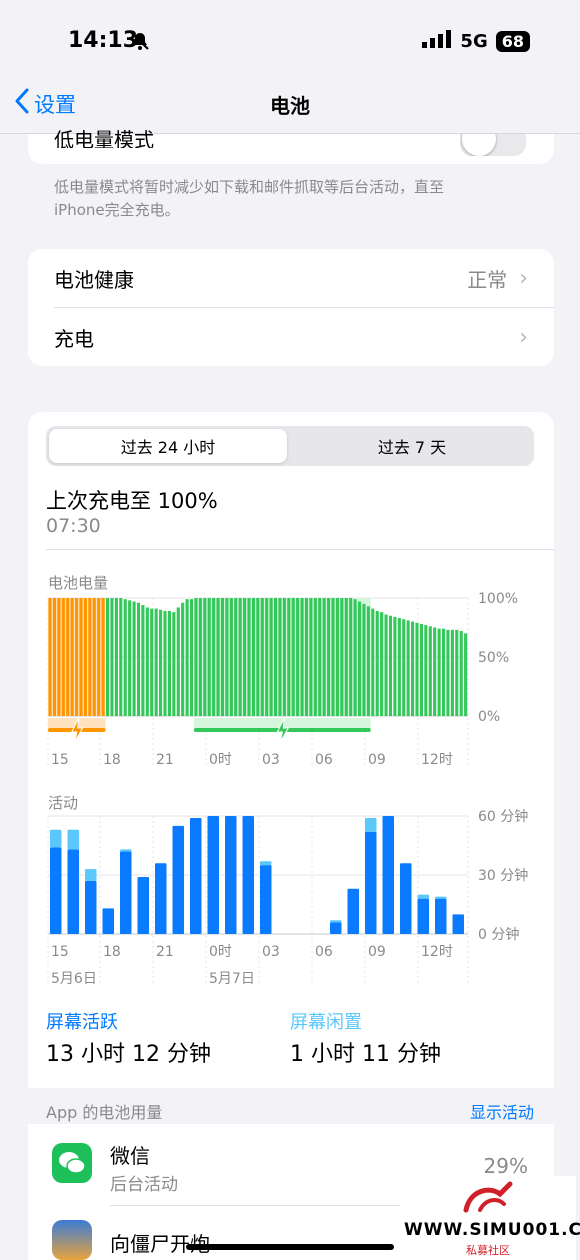 This screenshot has width=580, height=1260. Describe the element at coordinates (82, 1022) in the screenshot. I see `screen-active-label: 屏幕活跃` at that location.